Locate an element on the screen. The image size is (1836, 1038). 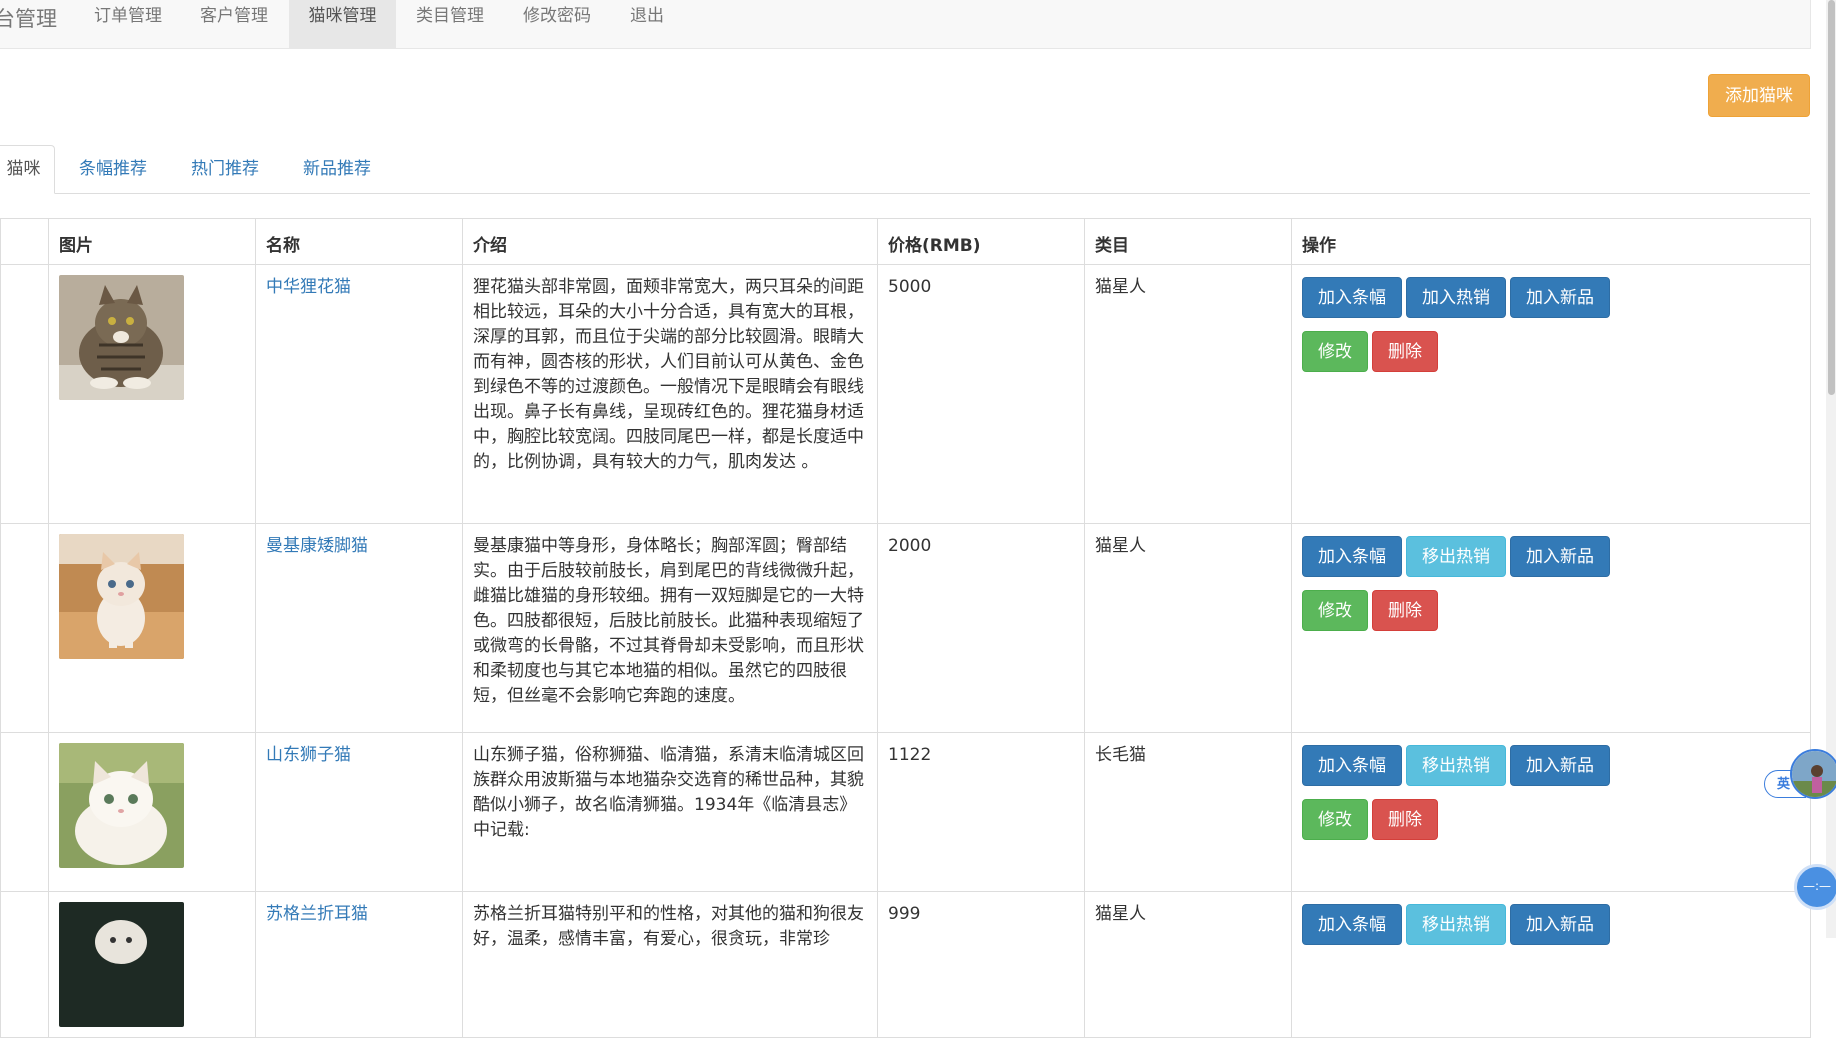
col-header-blank is located at coordinates (24, 241).